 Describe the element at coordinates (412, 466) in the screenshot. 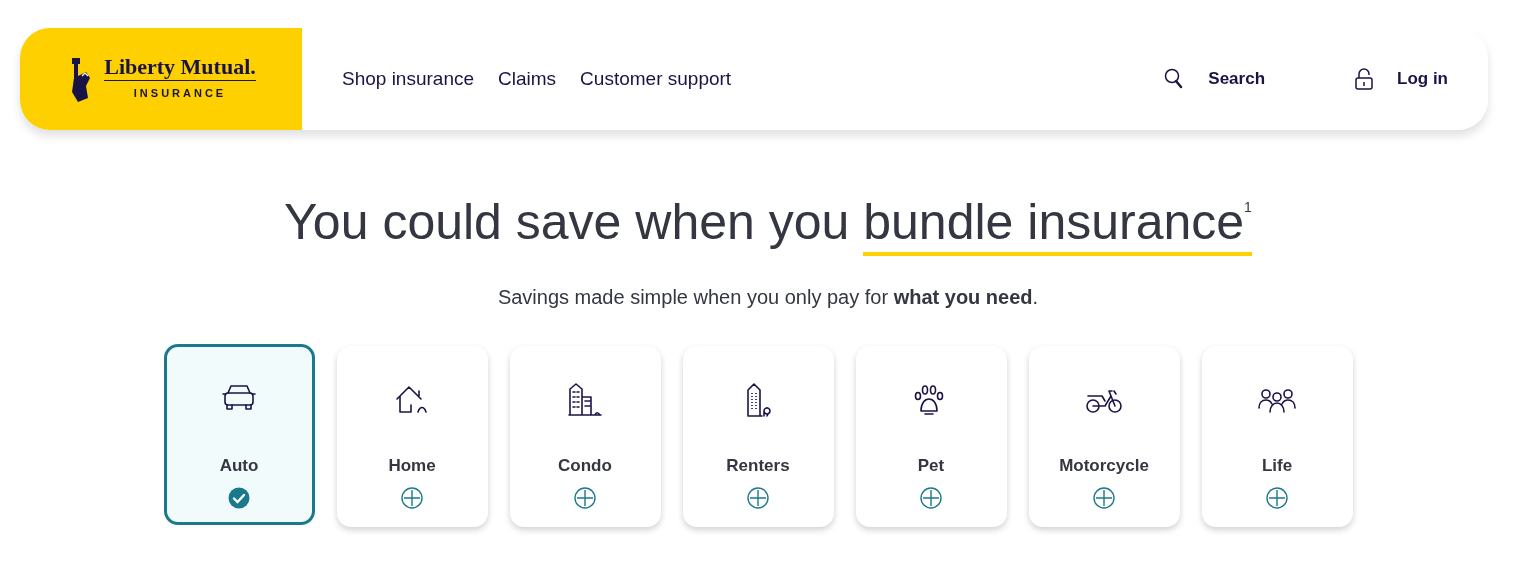

I see `product-label: Home` at that location.